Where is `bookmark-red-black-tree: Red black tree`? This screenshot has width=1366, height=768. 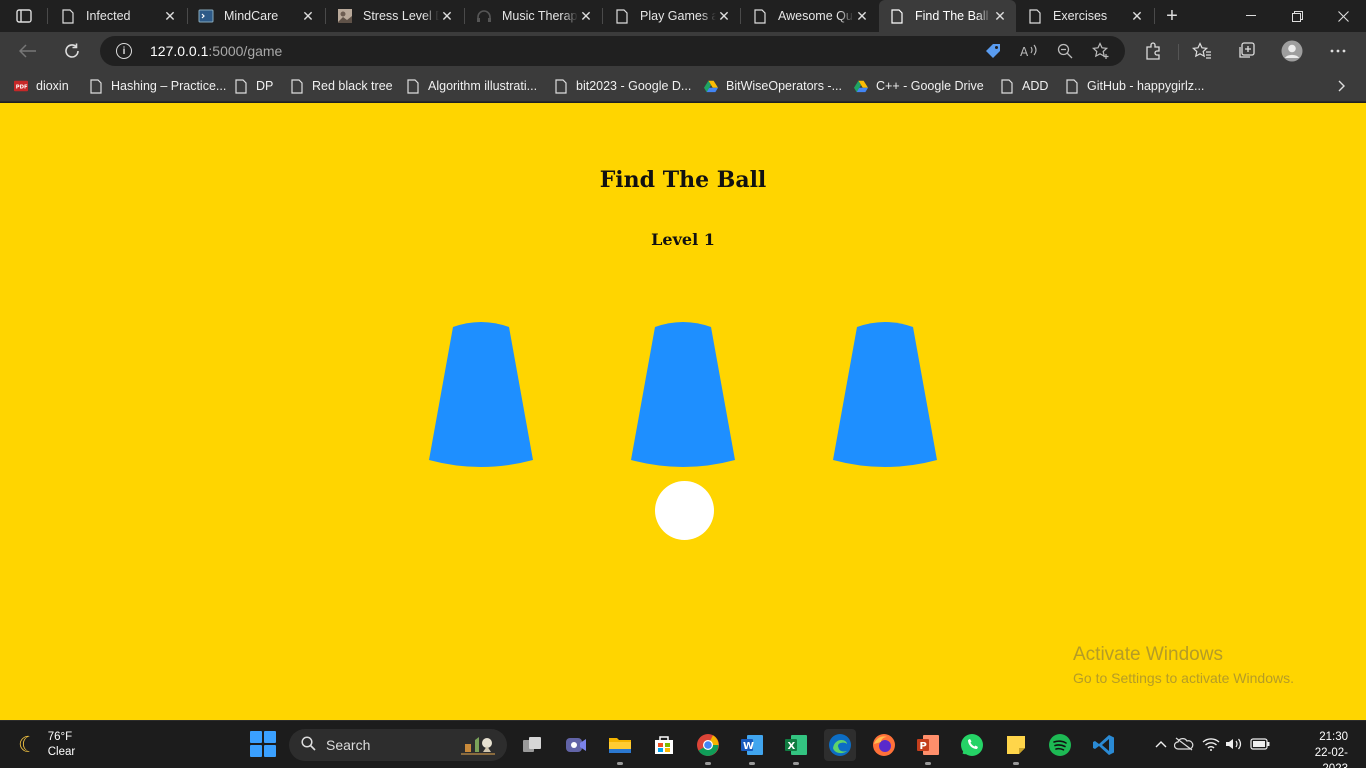
bookmark-red-black-tree: Red black tree is located at coordinates (341, 86).